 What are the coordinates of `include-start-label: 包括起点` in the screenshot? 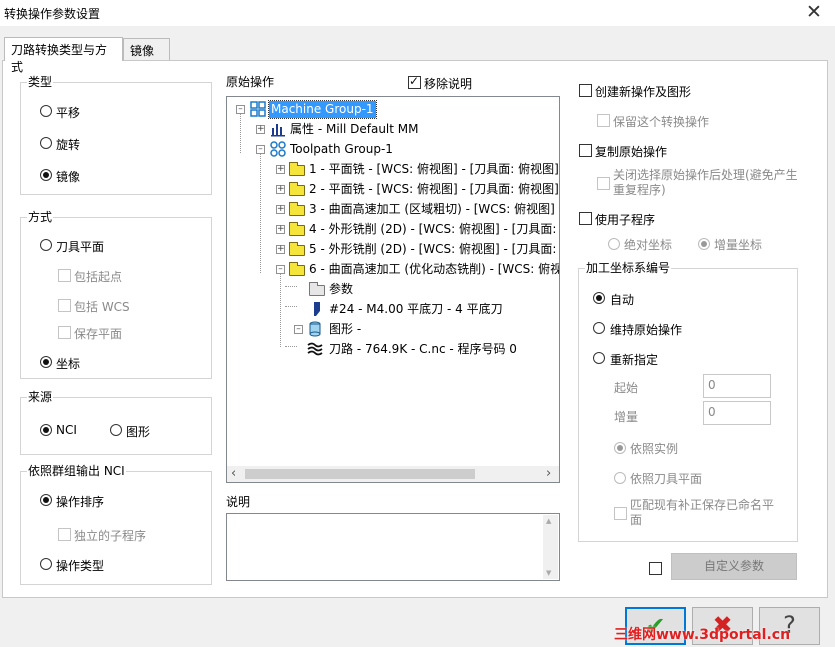 It's located at (98, 277).